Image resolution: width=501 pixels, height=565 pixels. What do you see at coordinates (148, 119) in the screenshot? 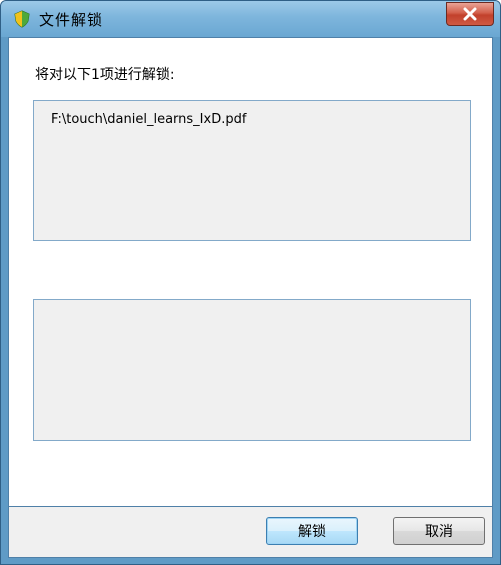
I see `file-list-item: F:\touch\daniel_learns_IxD.pdf` at bounding box center [148, 119].